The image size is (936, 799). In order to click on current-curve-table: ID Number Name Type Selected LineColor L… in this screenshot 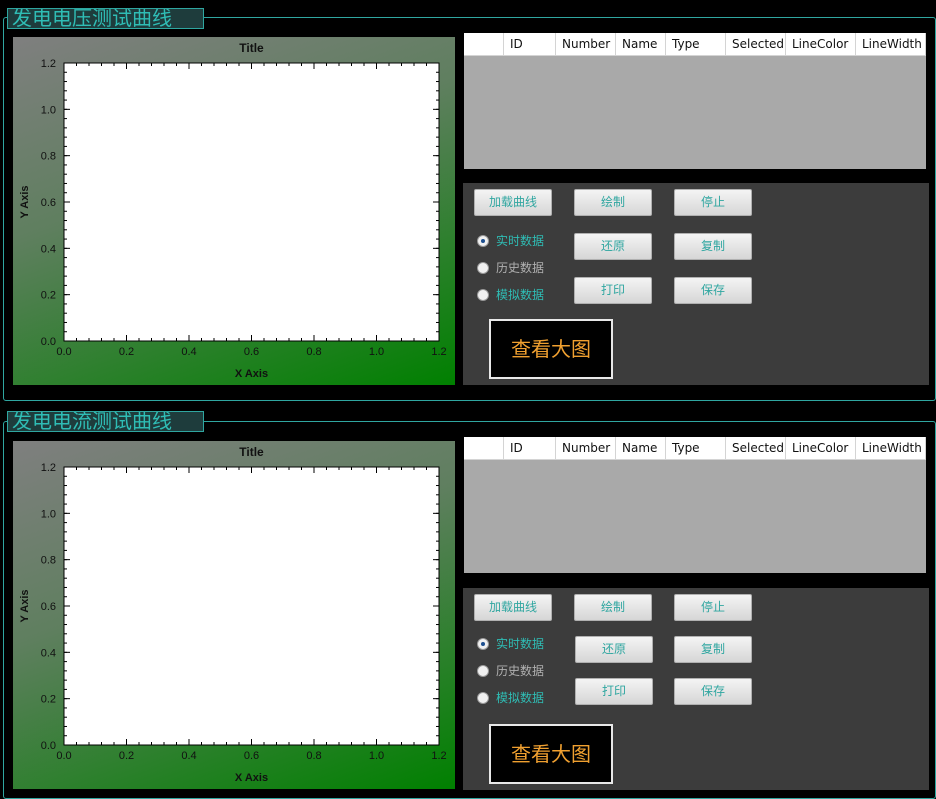, I will do `click(695, 505)`.